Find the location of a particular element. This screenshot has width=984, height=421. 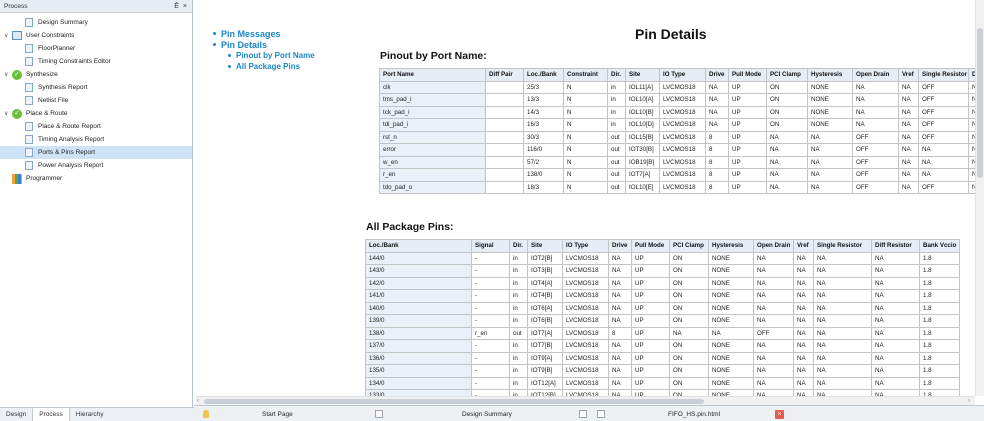

bullet-icon is located at coordinates (214, 44).